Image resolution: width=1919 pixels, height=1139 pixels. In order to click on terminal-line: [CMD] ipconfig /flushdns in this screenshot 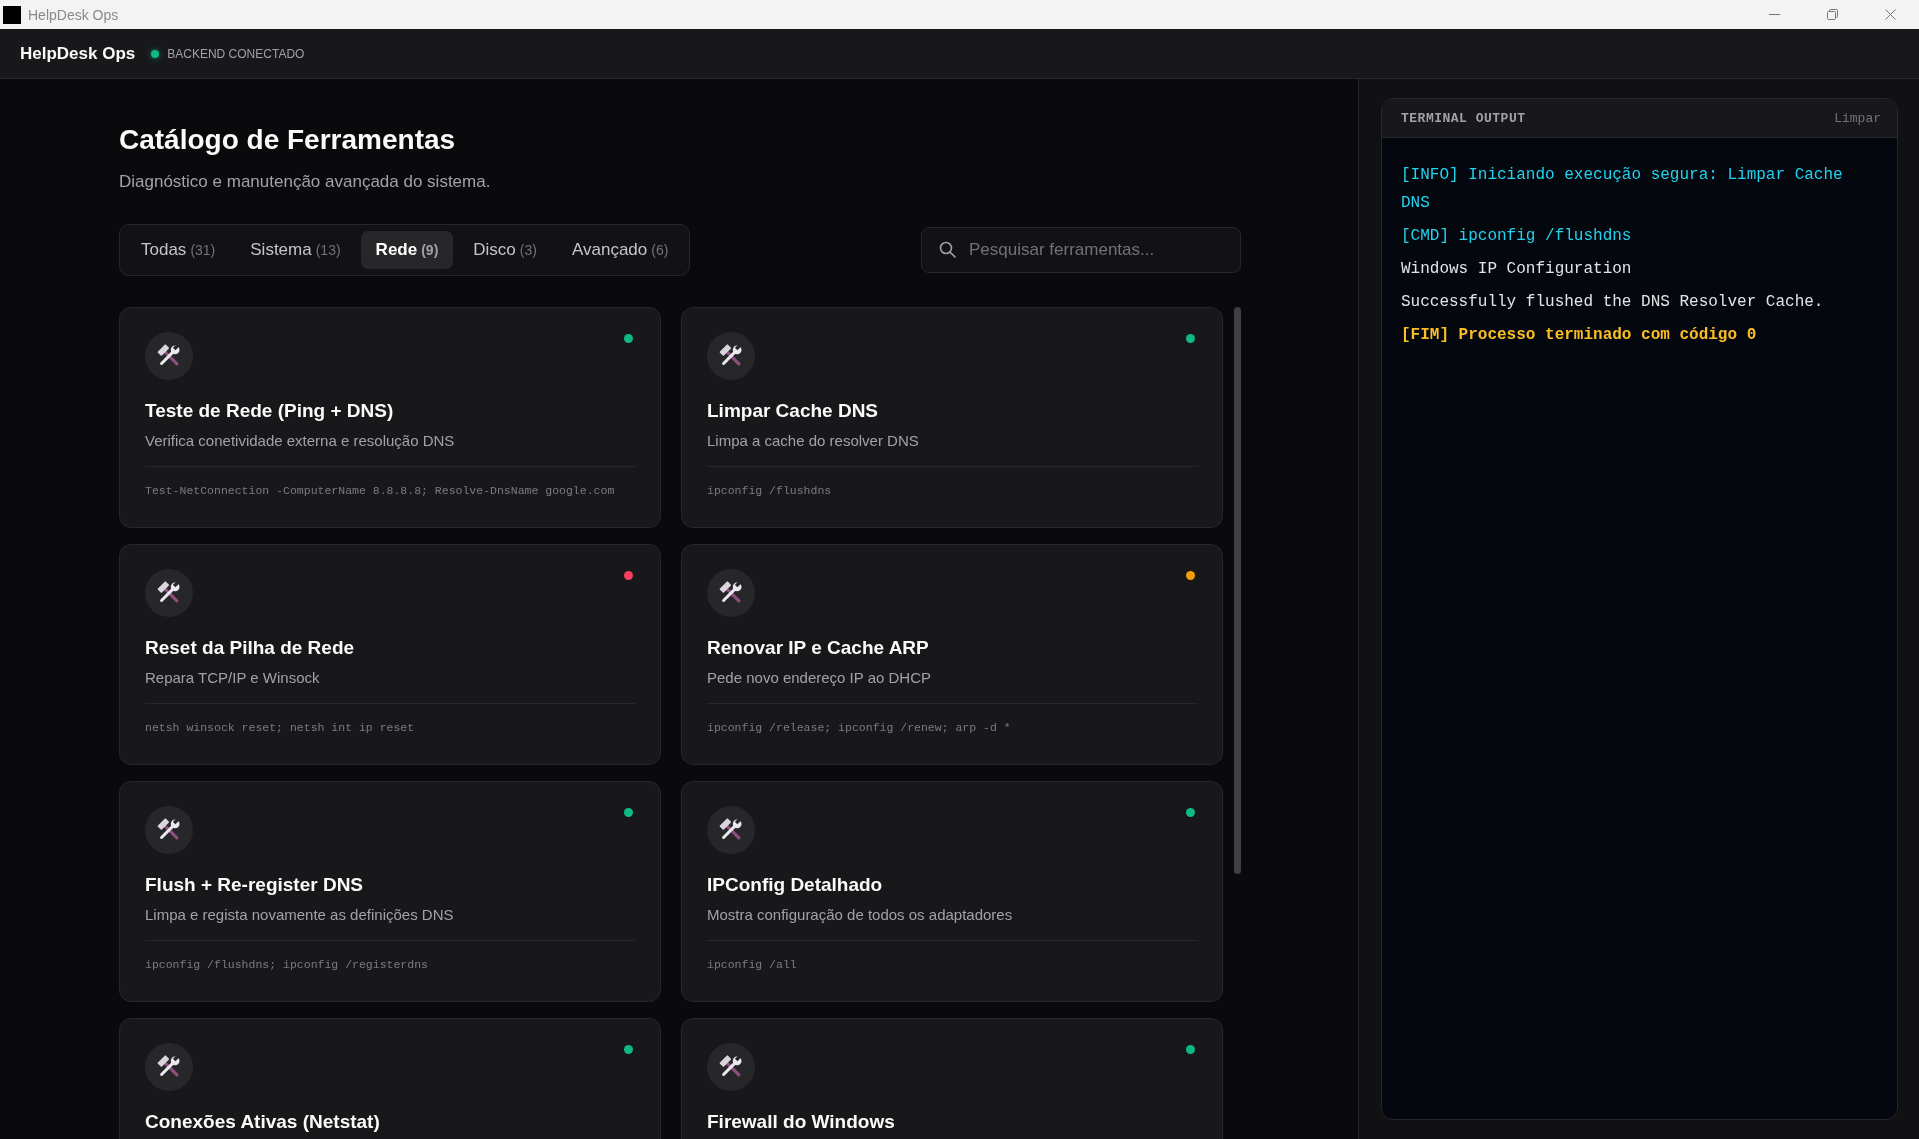, I will do `click(1517, 236)`.